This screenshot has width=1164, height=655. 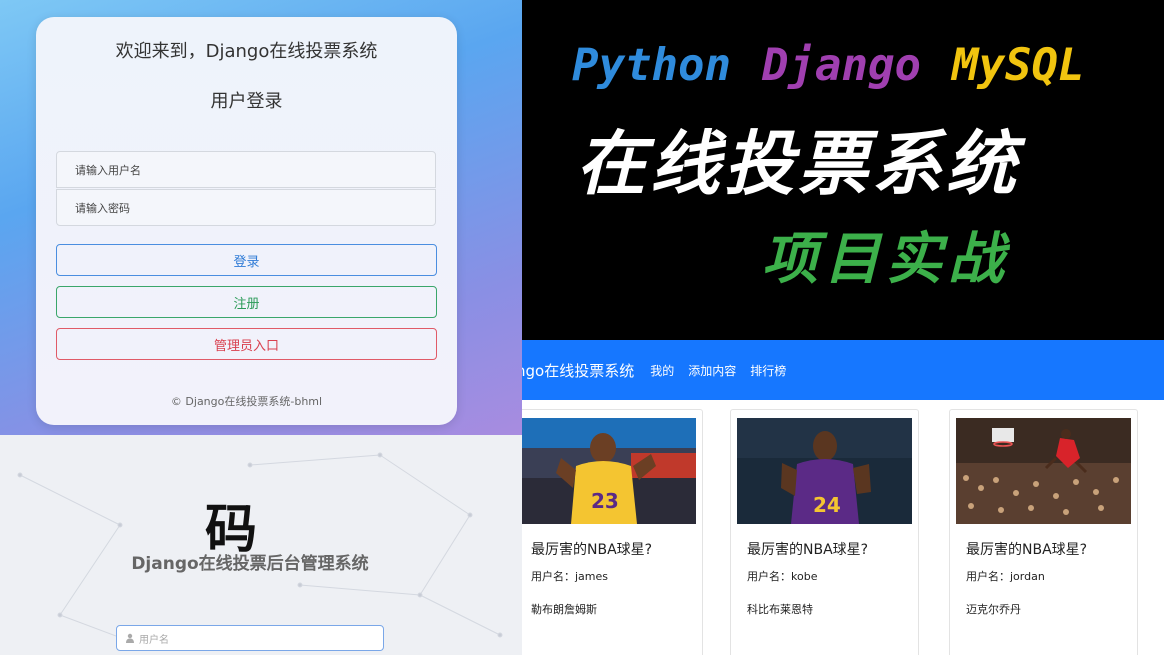 I want to click on login-footer: © Django在线投票系统-bhml, so click(x=246, y=401).